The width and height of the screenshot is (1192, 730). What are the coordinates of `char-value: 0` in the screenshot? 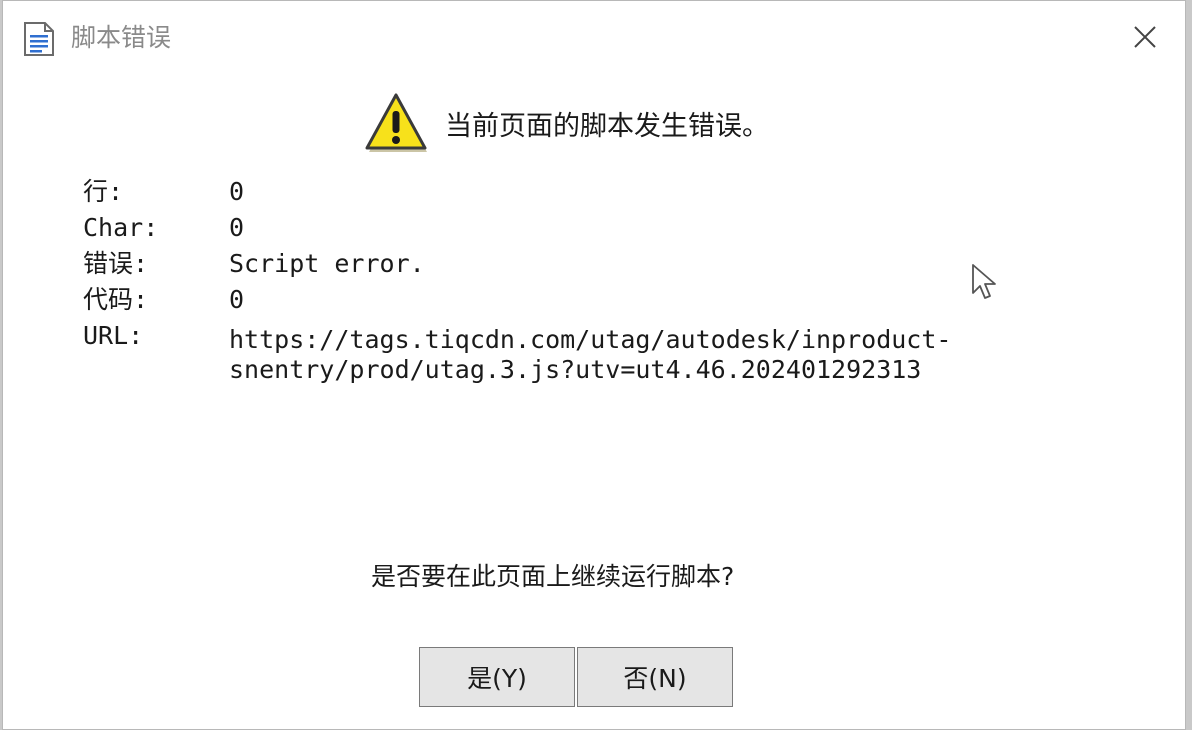 It's located at (237, 227).